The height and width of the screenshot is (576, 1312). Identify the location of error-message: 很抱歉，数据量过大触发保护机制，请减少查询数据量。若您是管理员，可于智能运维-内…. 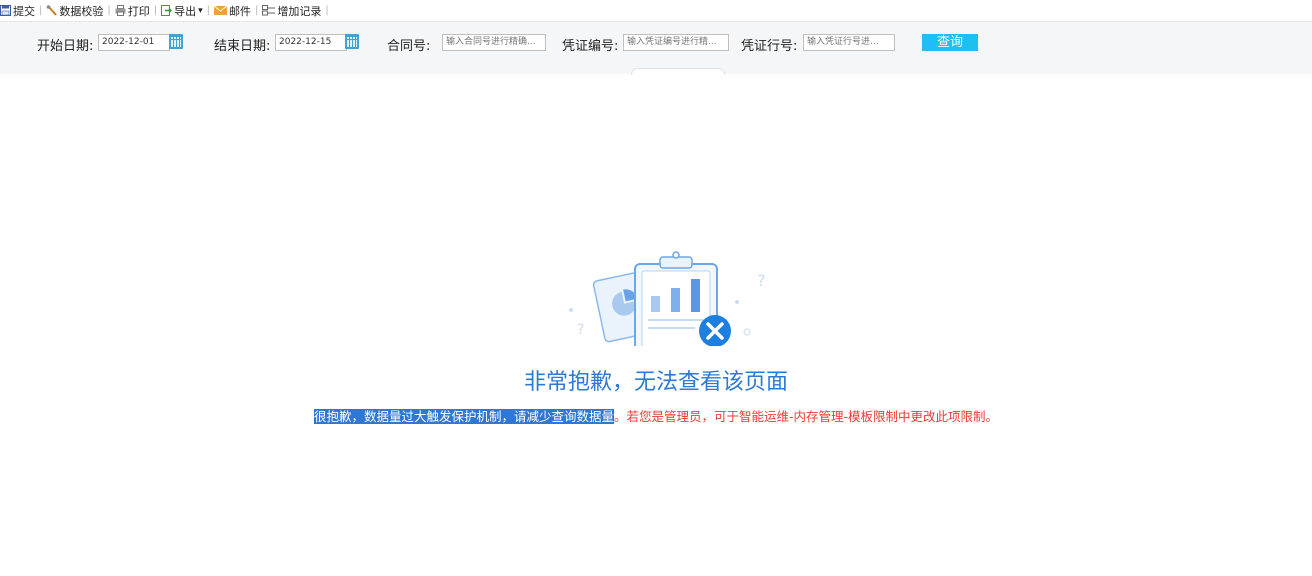
(656, 415).